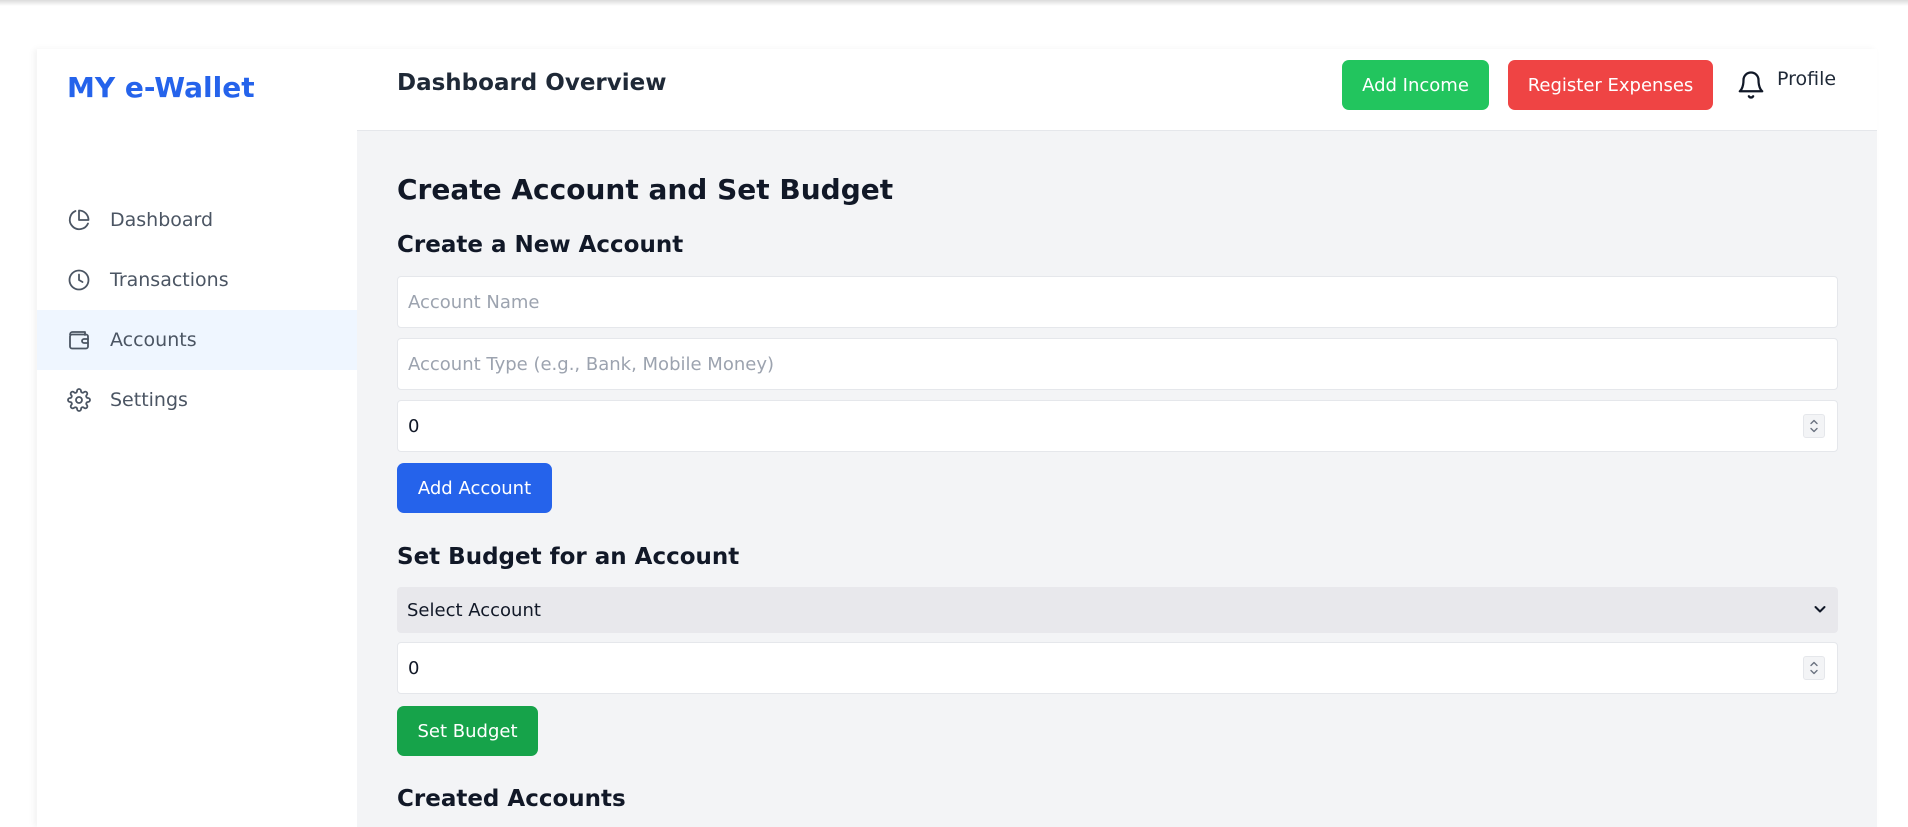 This screenshot has height=827, width=1908. What do you see at coordinates (80, 400) in the screenshot?
I see `gear-icon` at bounding box center [80, 400].